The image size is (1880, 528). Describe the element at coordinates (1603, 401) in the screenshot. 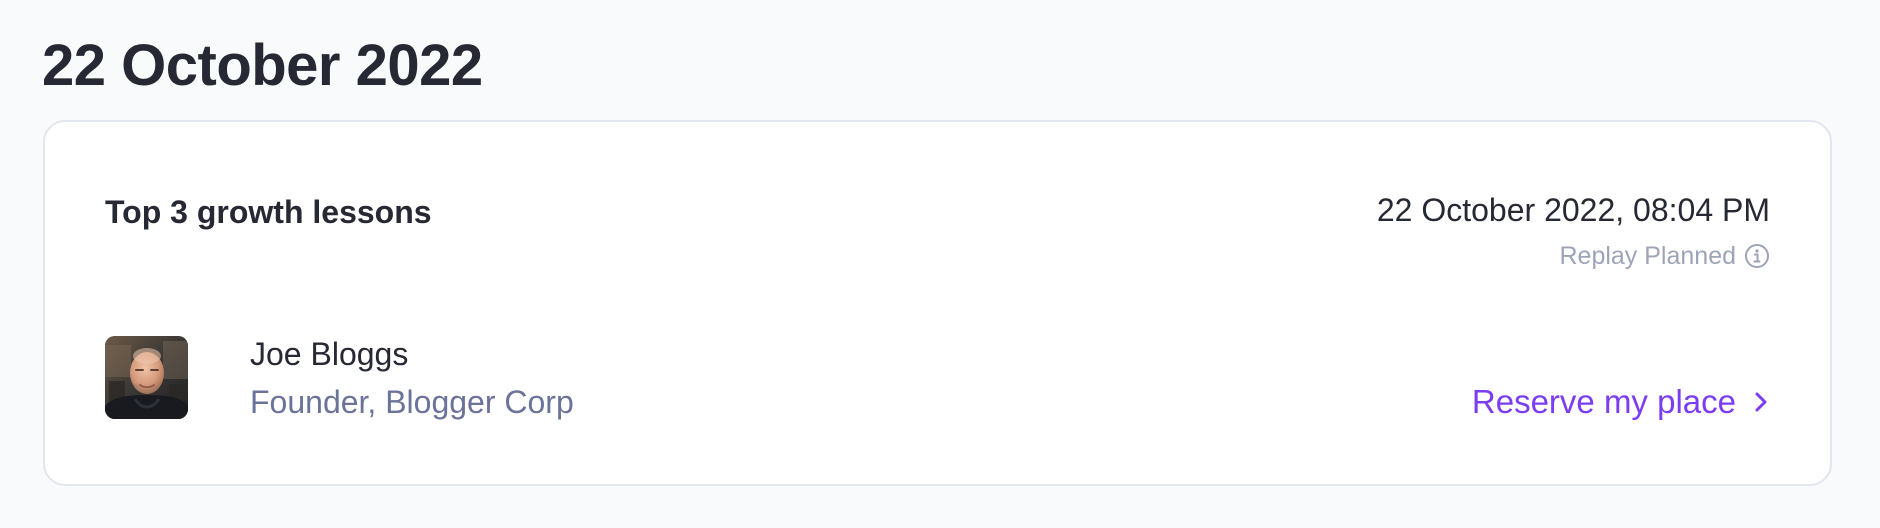

I see `reserve-place-label: Reserve my place` at that location.